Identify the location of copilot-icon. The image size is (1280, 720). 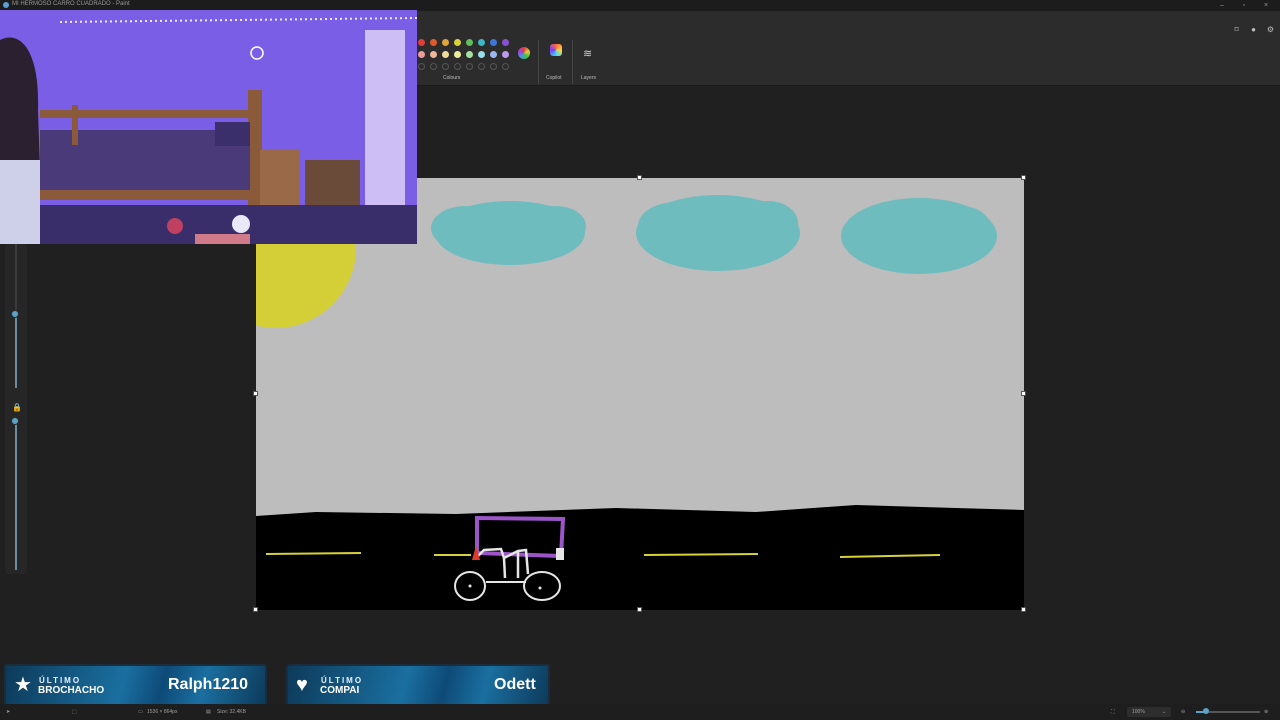
(556, 50).